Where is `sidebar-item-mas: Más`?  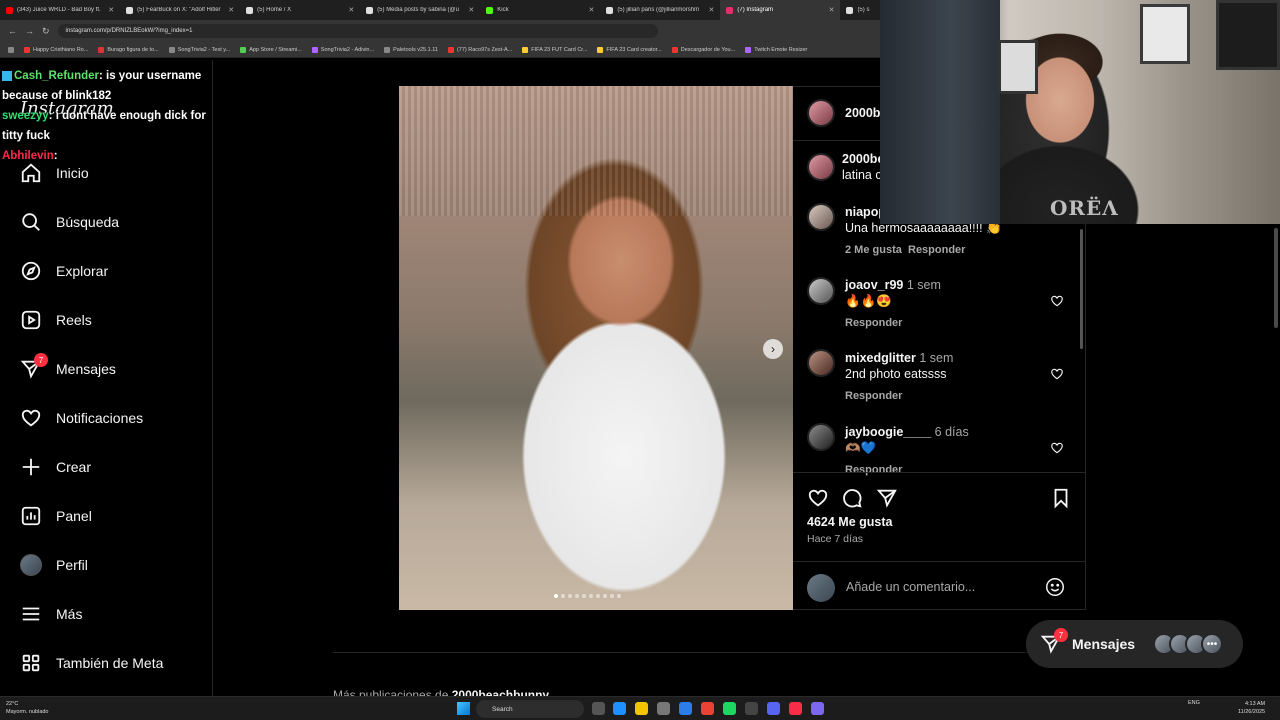 sidebar-item-mas: Más is located at coordinates (51, 614).